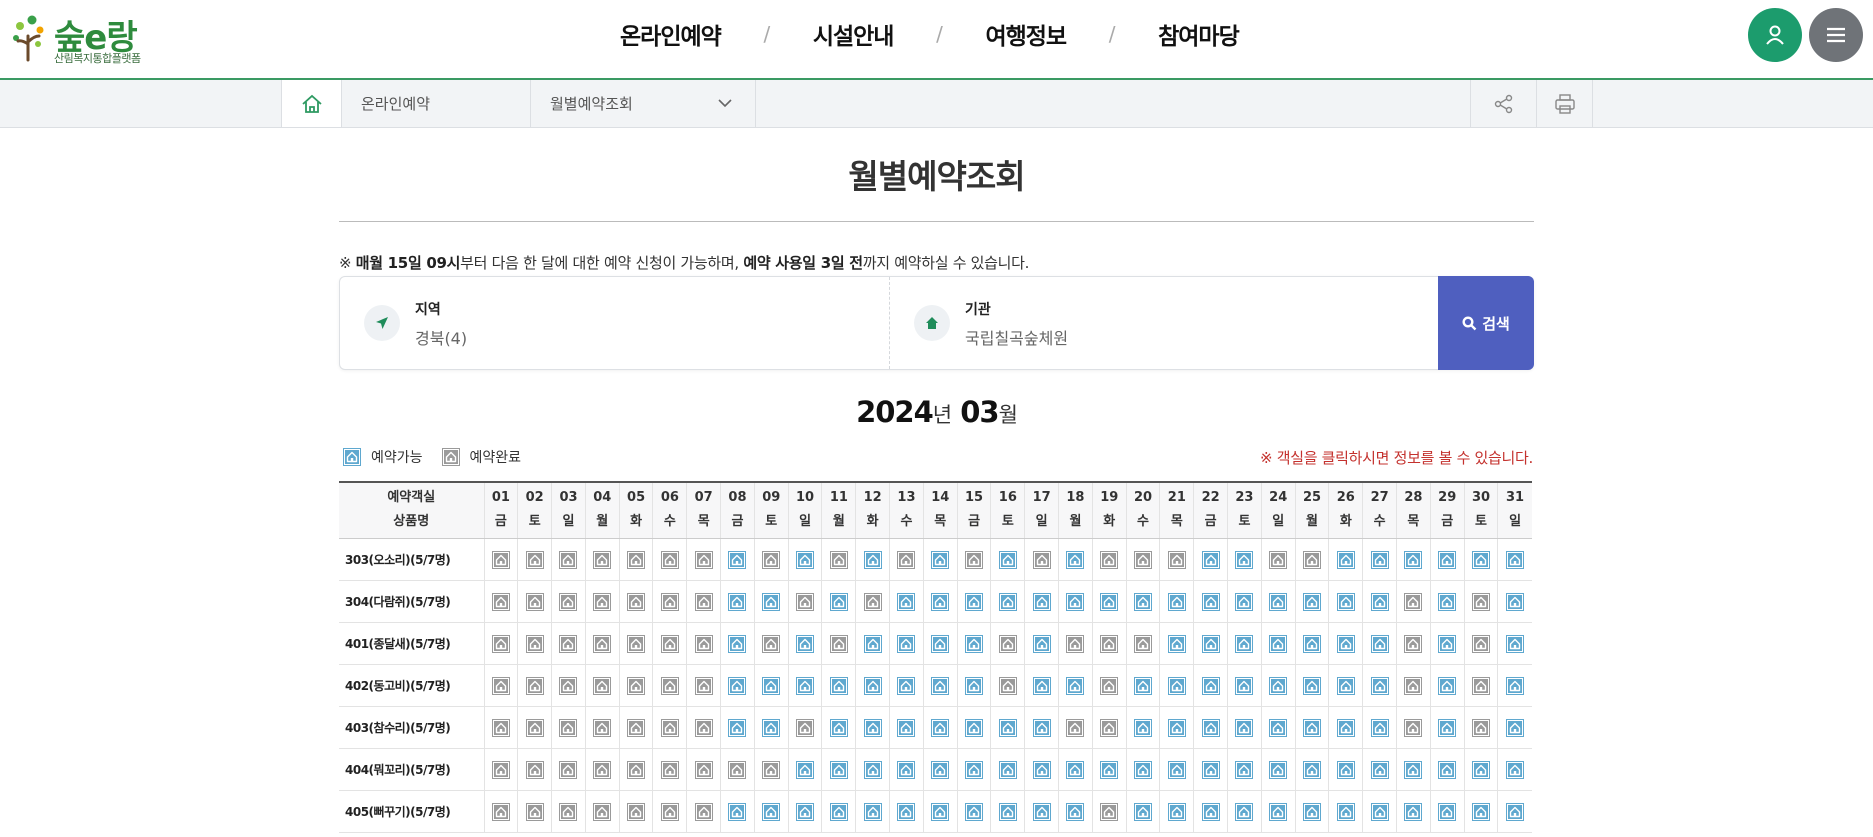 The height and width of the screenshot is (837, 1873). What do you see at coordinates (643, 103) in the screenshot?
I see `breadcrumb-level2-dropdown: 월별예약조회` at bounding box center [643, 103].